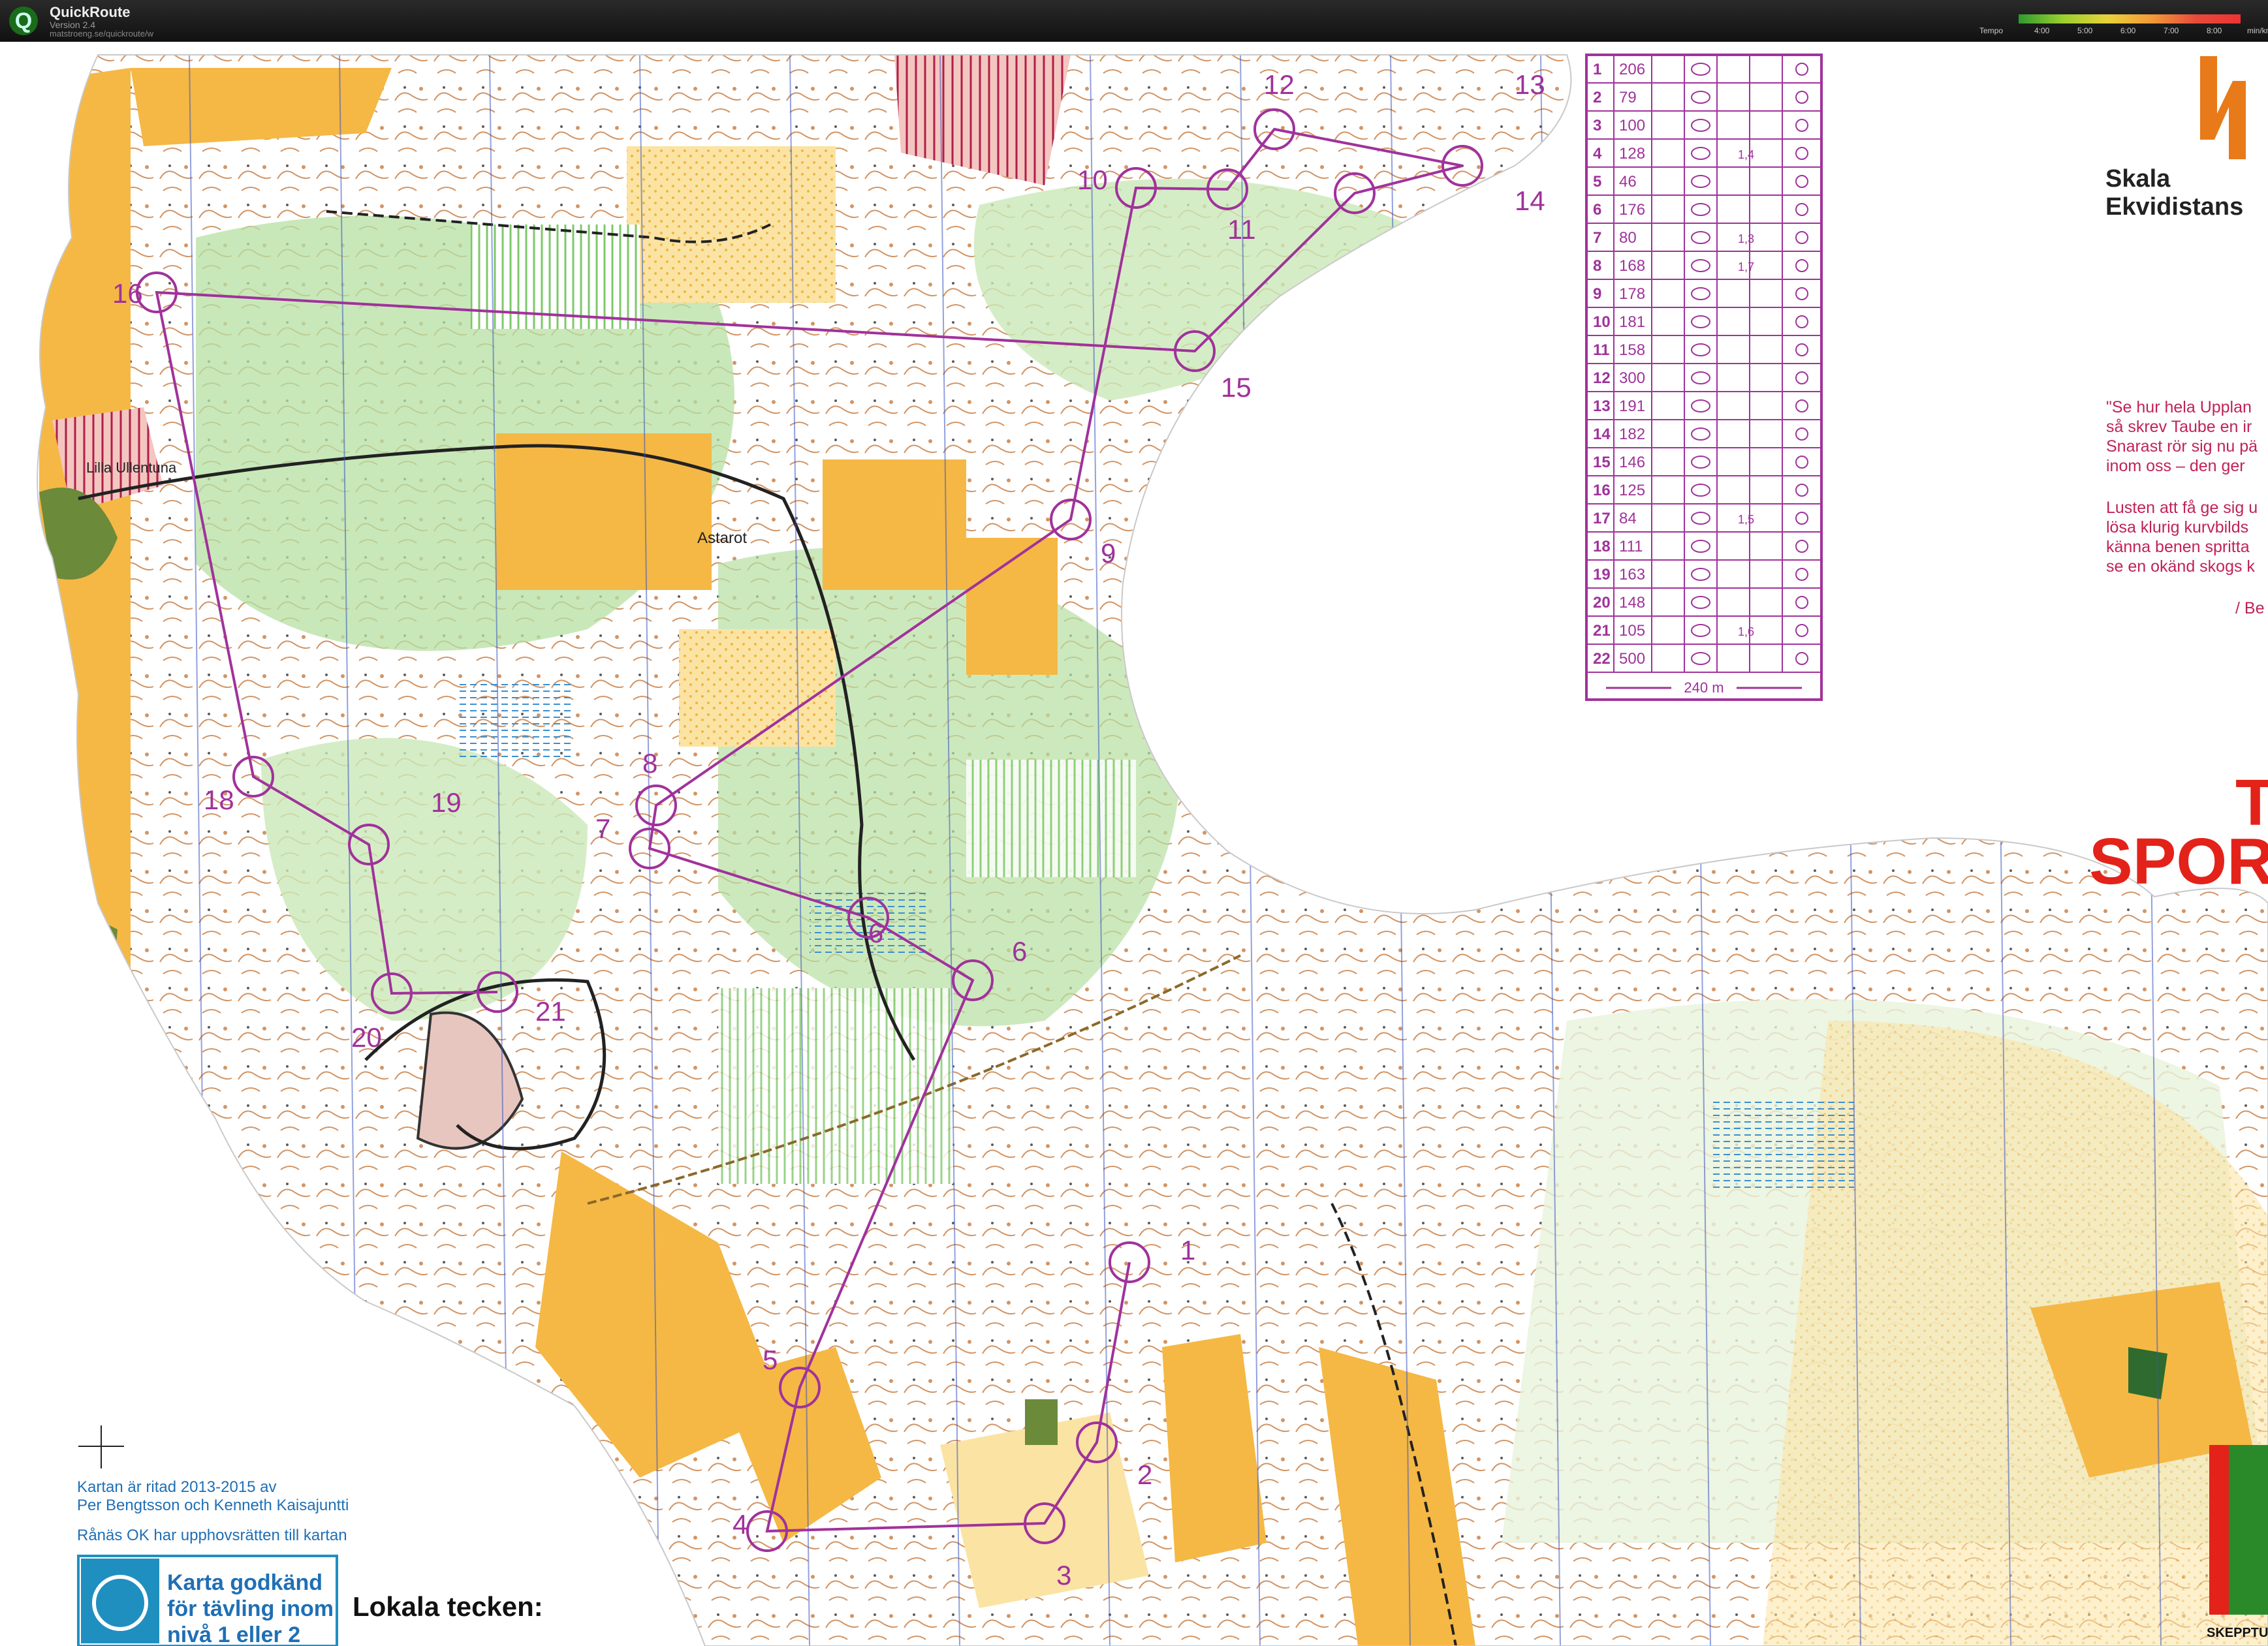 The width and height of the screenshot is (2268, 1646). I want to click on quickroute-logo-icon: Q, so click(23, 21).